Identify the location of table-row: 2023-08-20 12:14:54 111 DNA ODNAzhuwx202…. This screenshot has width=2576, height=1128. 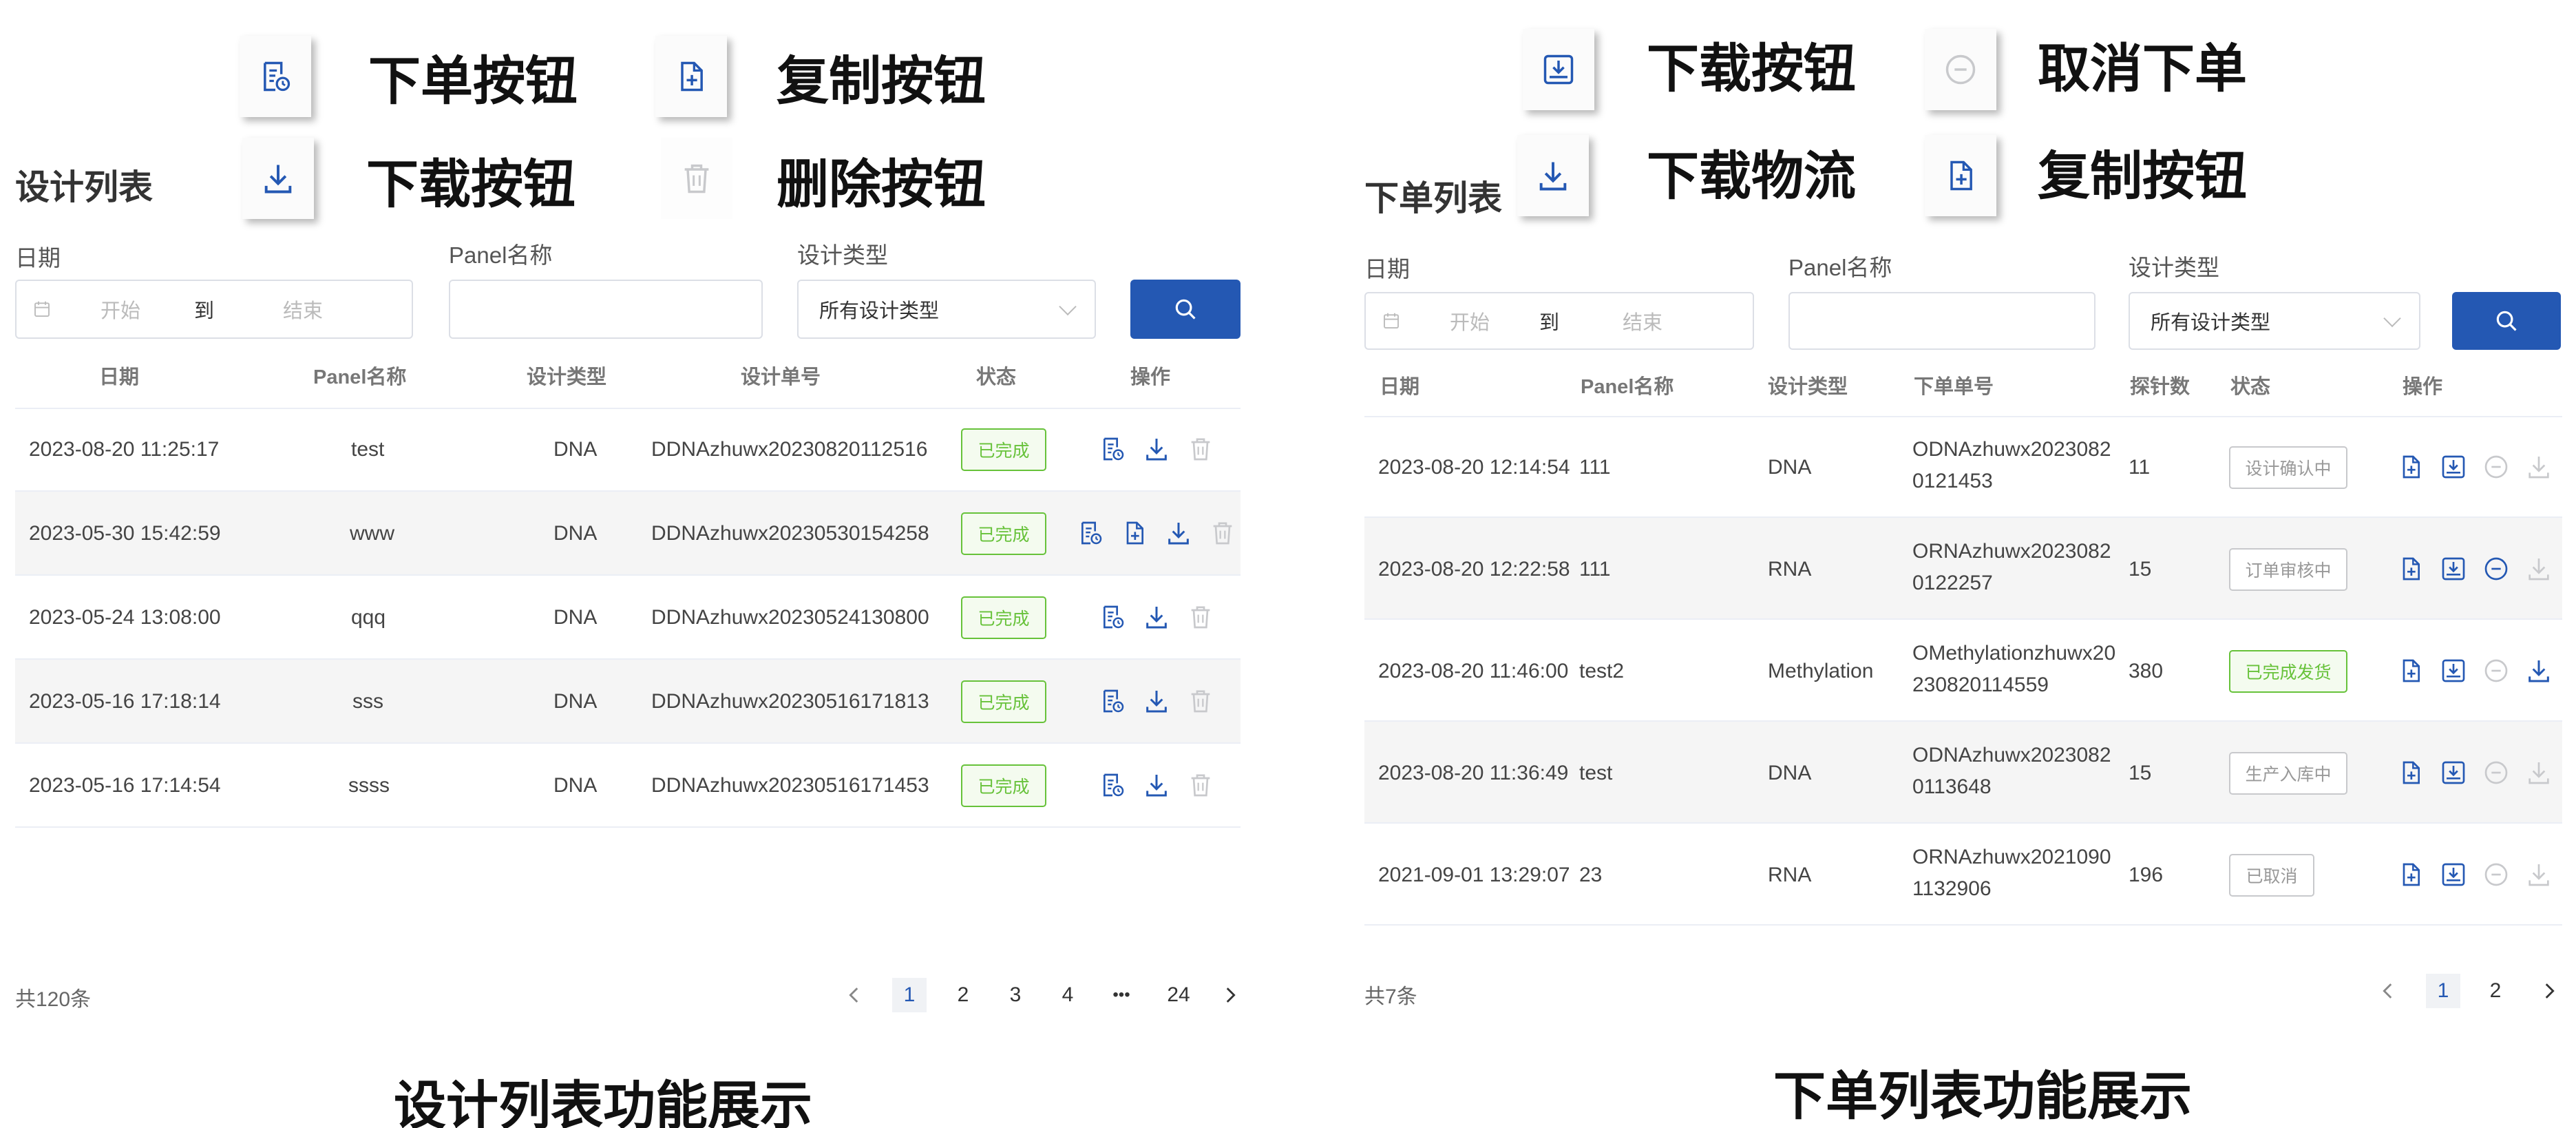
(1963, 467).